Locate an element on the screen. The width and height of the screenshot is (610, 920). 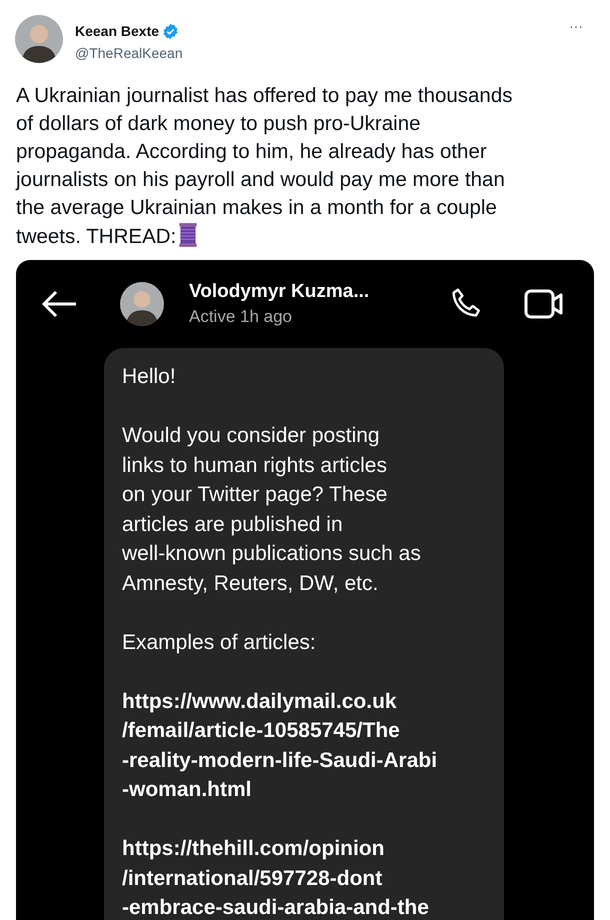
video-camera-icon is located at coordinates (544, 304).